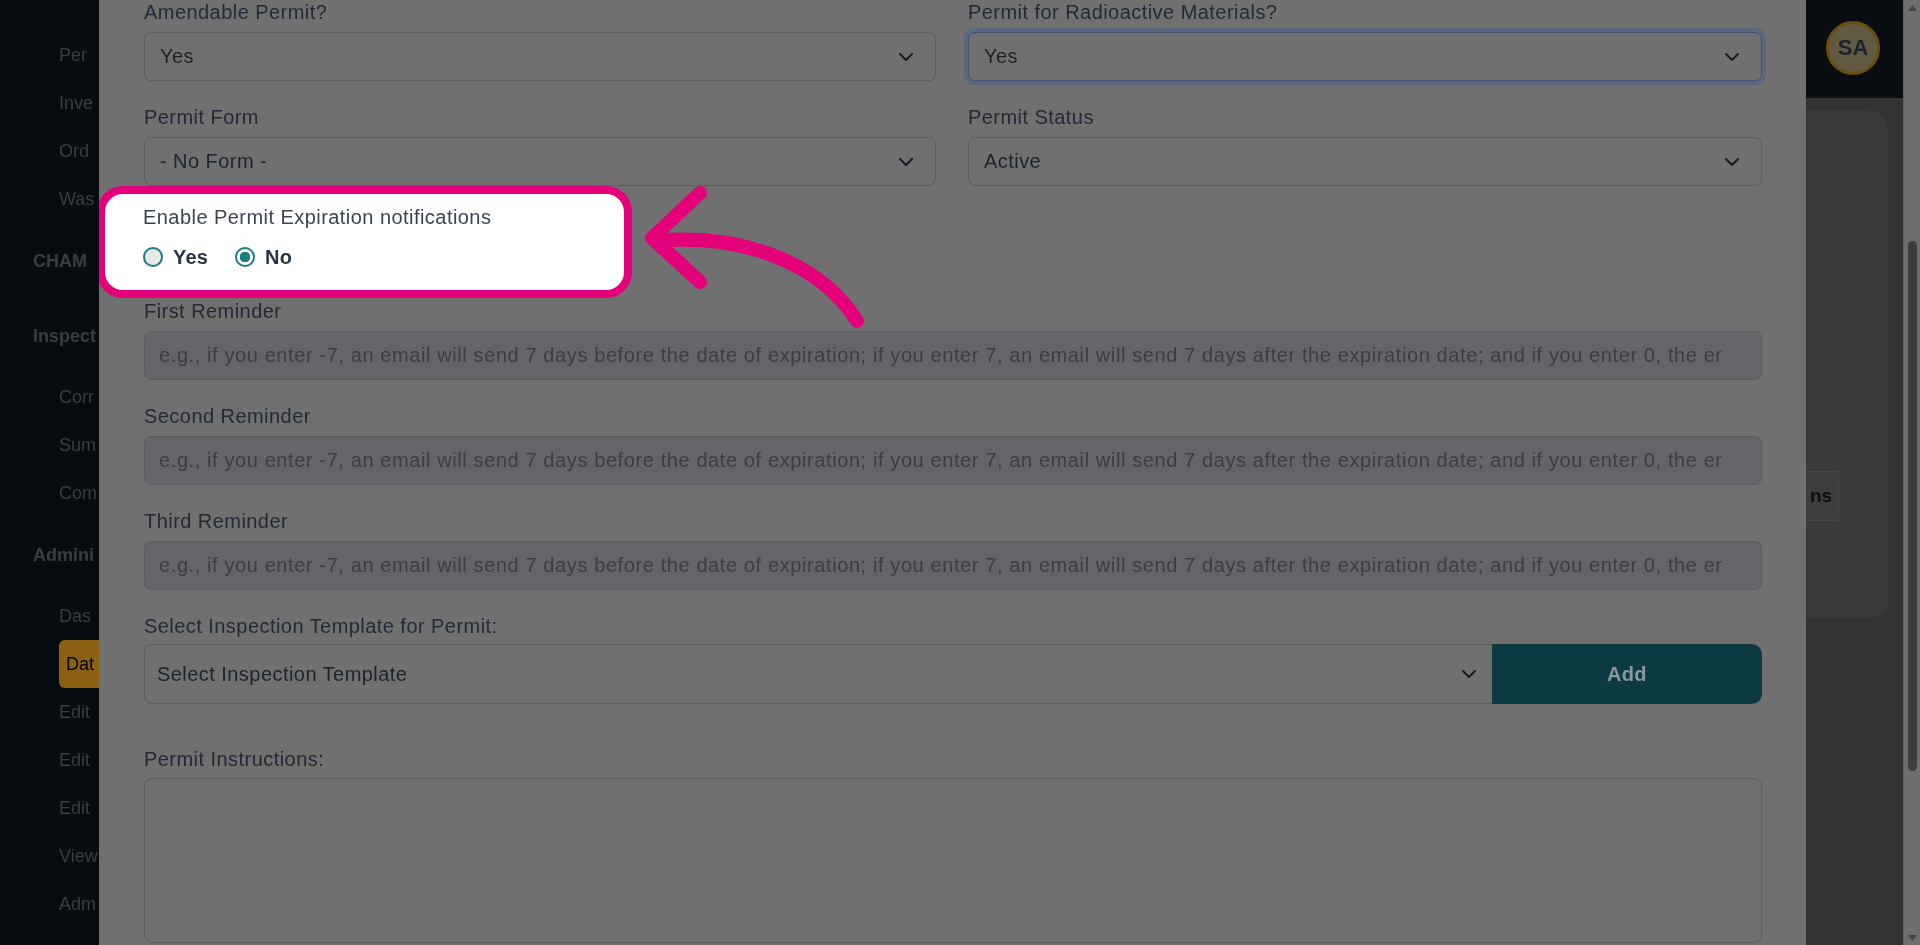 The image size is (1920, 945). What do you see at coordinates (1912, 506) in the screenshot?
I see `scrollbar-thumb` at bounding box center [1912, 506].